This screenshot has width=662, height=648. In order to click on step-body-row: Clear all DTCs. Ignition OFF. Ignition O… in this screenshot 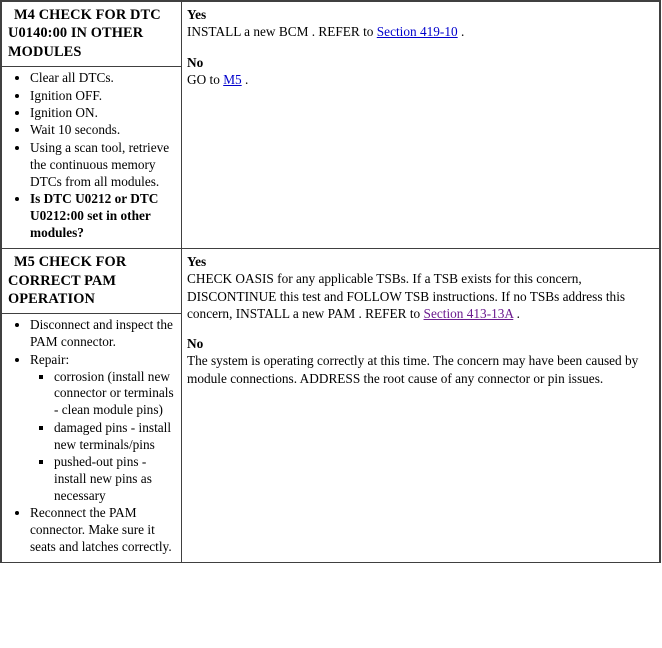, I will do `click(91, 157)`.